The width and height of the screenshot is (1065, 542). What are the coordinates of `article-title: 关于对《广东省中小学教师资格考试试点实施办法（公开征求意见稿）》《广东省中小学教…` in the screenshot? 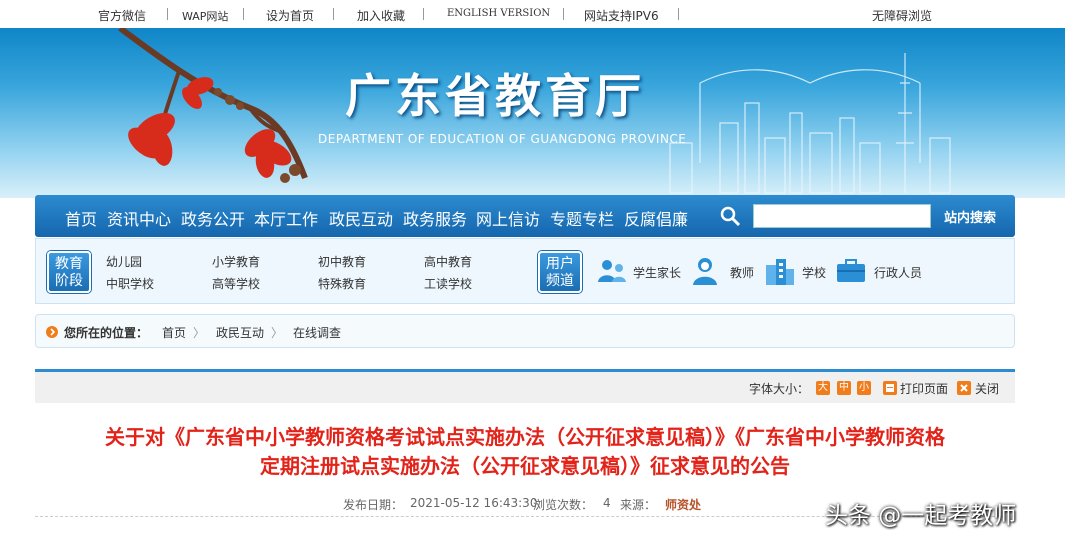 It's located at (525, 452).